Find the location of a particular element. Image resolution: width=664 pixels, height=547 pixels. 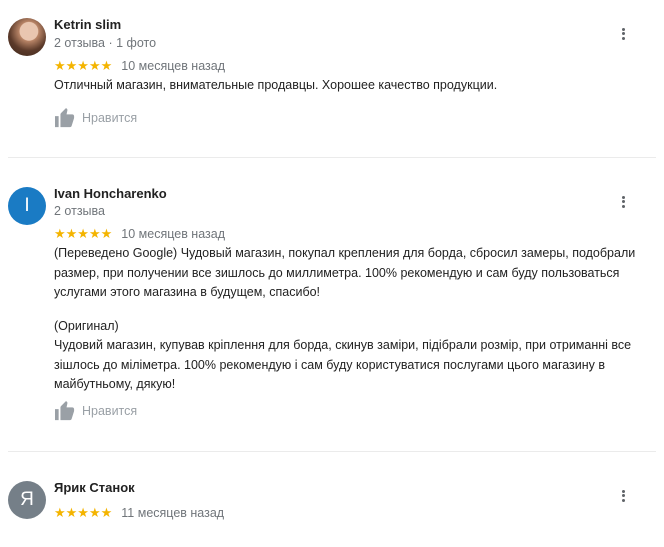

avatar: I is located at coordinates (27, 206).